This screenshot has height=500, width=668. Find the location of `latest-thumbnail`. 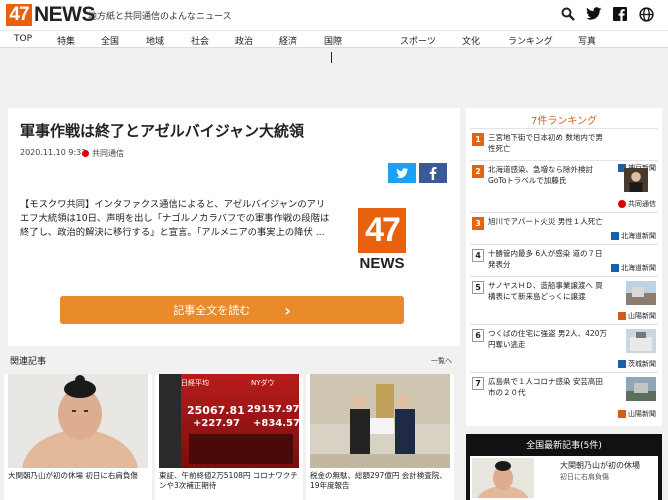

latest-thumbnail is located at coordinates (503, 478).